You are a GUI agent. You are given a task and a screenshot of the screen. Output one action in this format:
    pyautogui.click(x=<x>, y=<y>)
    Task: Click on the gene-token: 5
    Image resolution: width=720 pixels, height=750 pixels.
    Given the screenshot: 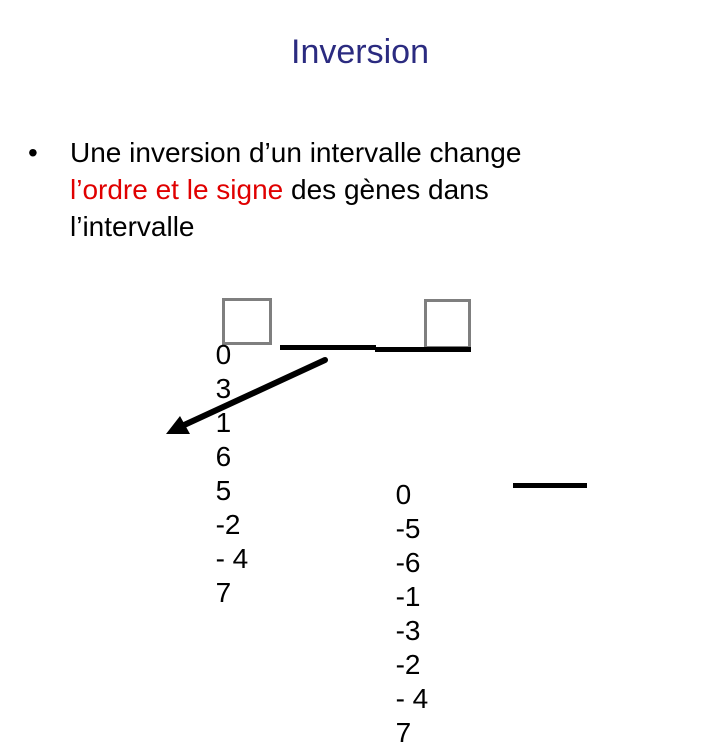 What is the action you would take?
    pyautogui.click(x=223, y=490)
    